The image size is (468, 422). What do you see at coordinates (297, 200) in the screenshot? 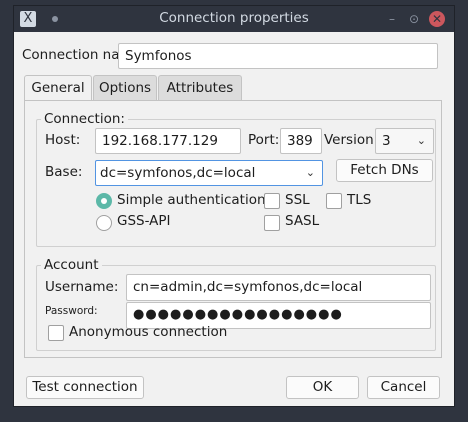
I see `ssl-label: SSL` at bounding box center [297, 200].